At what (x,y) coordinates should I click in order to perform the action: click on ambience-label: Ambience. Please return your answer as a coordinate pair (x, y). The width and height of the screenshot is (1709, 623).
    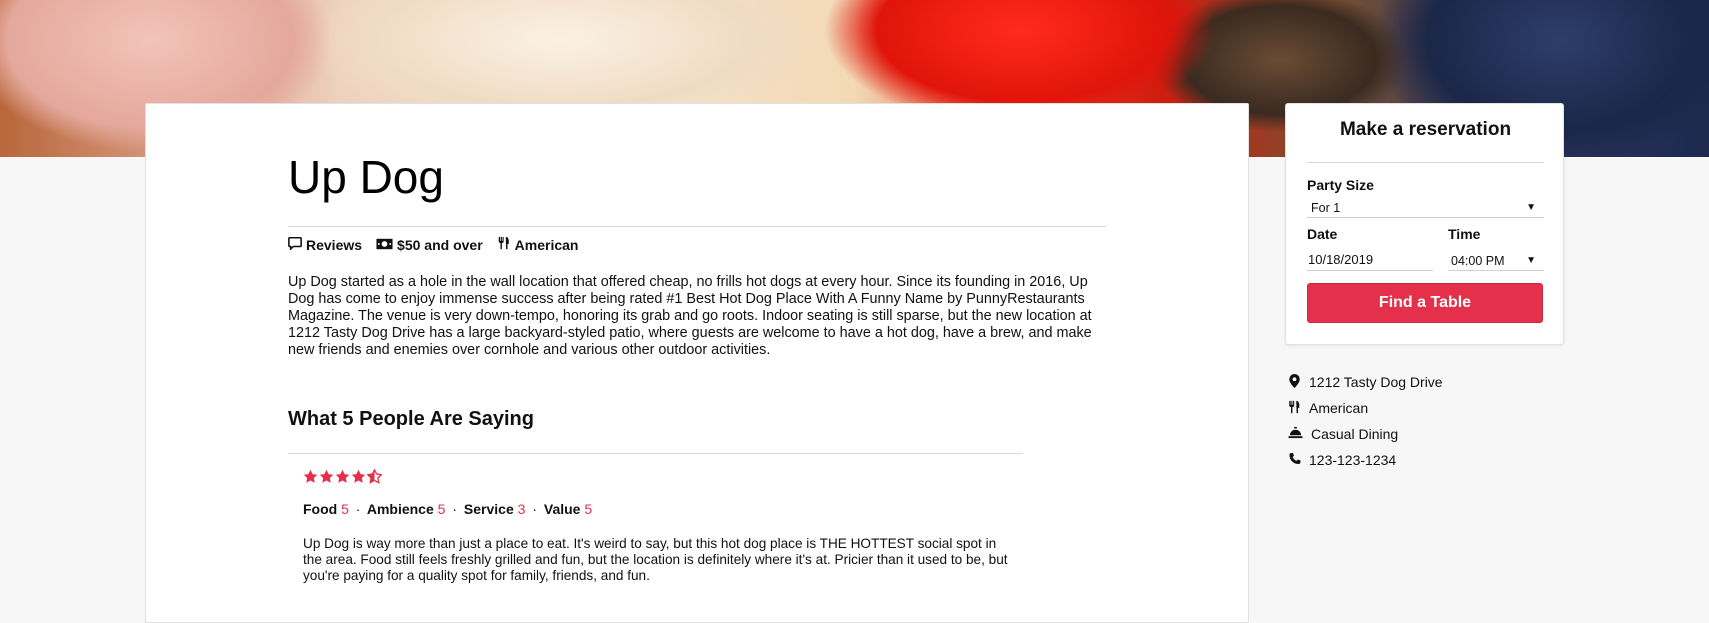
    Looking at the image, I should click on (400, 509).